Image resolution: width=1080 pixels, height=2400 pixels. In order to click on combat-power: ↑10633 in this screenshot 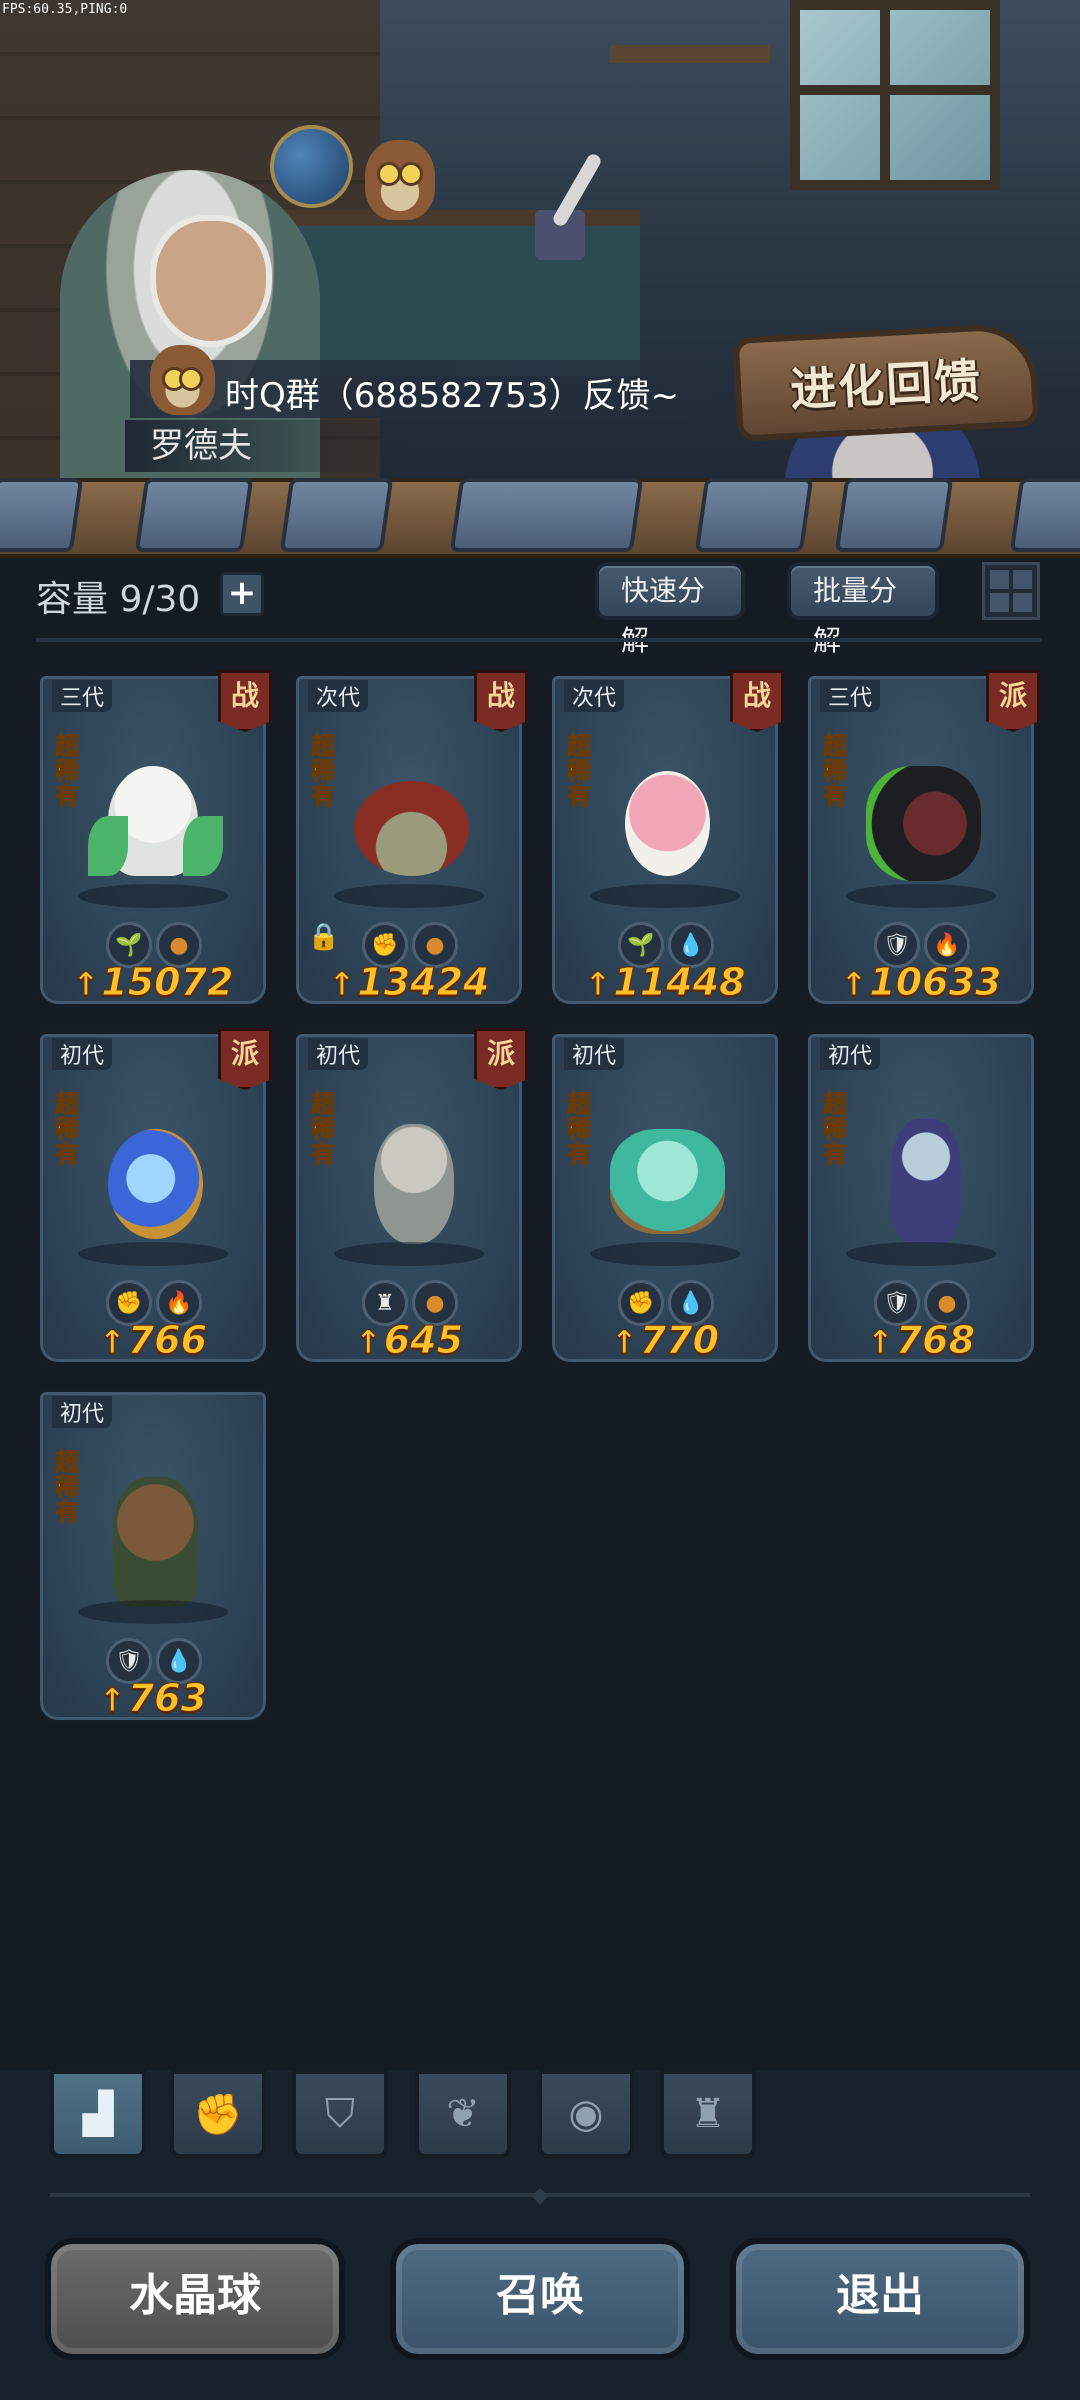, I will do `click(921, 982)`.